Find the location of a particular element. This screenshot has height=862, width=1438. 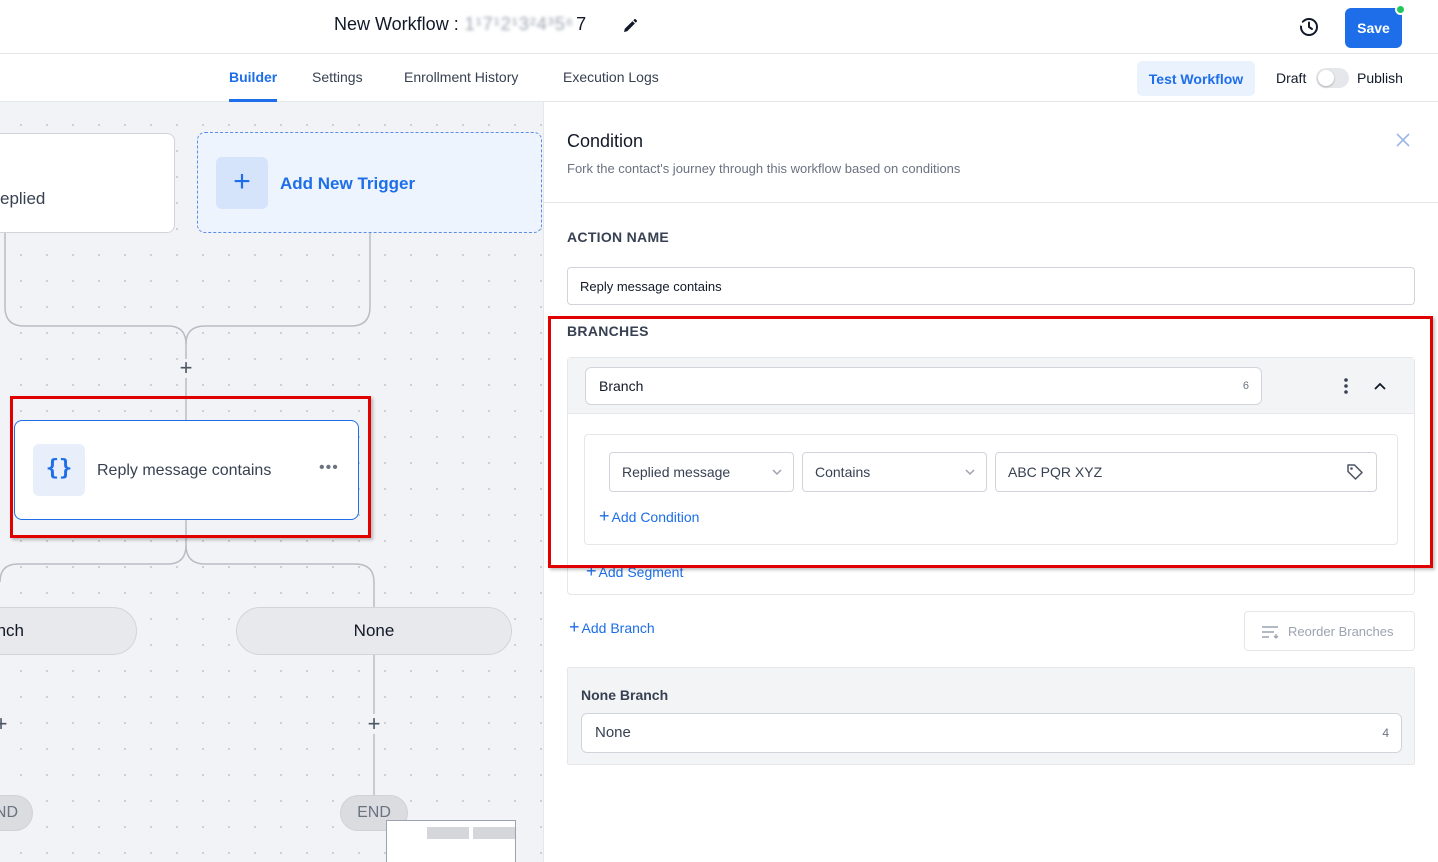

trigger-card is located at coordinates (87, 183).